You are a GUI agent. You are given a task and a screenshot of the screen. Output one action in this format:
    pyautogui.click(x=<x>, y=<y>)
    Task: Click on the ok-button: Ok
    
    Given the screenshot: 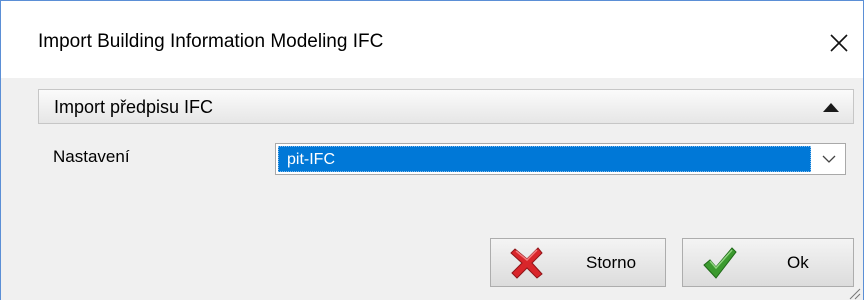 What is the action you would take?
    pyautogui.click(x=768, y=262)
    